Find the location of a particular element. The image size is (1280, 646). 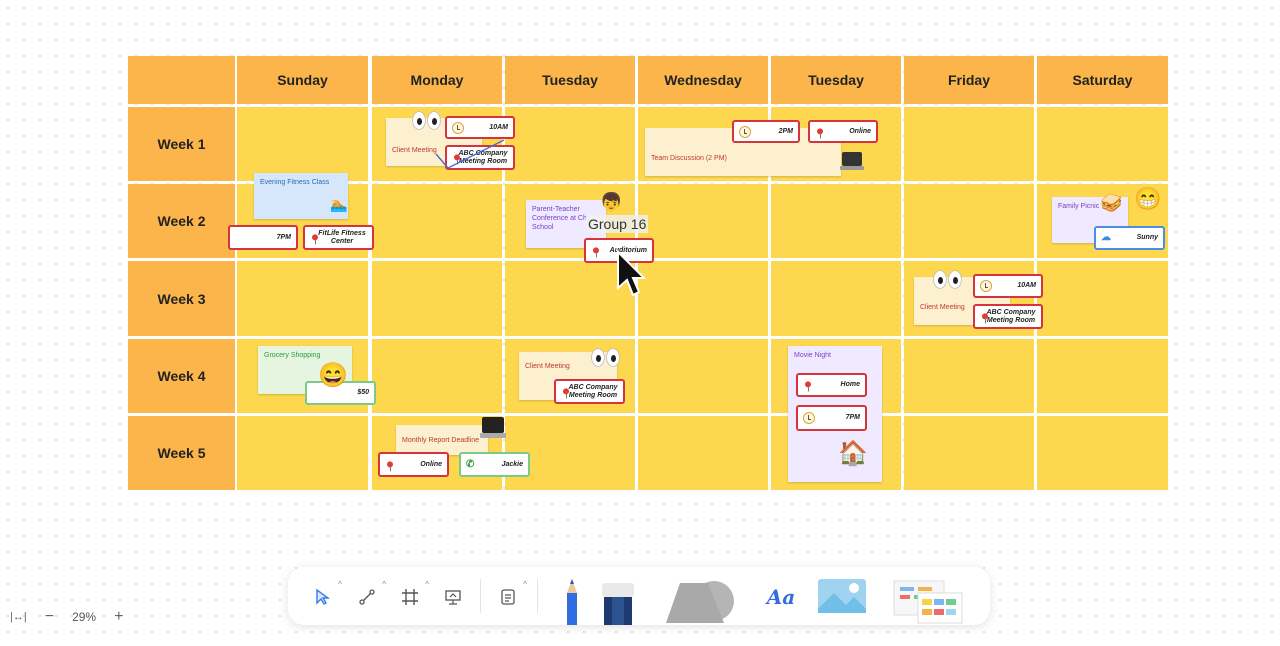

time-text: 10AM is located at coordinates (1026, 285).